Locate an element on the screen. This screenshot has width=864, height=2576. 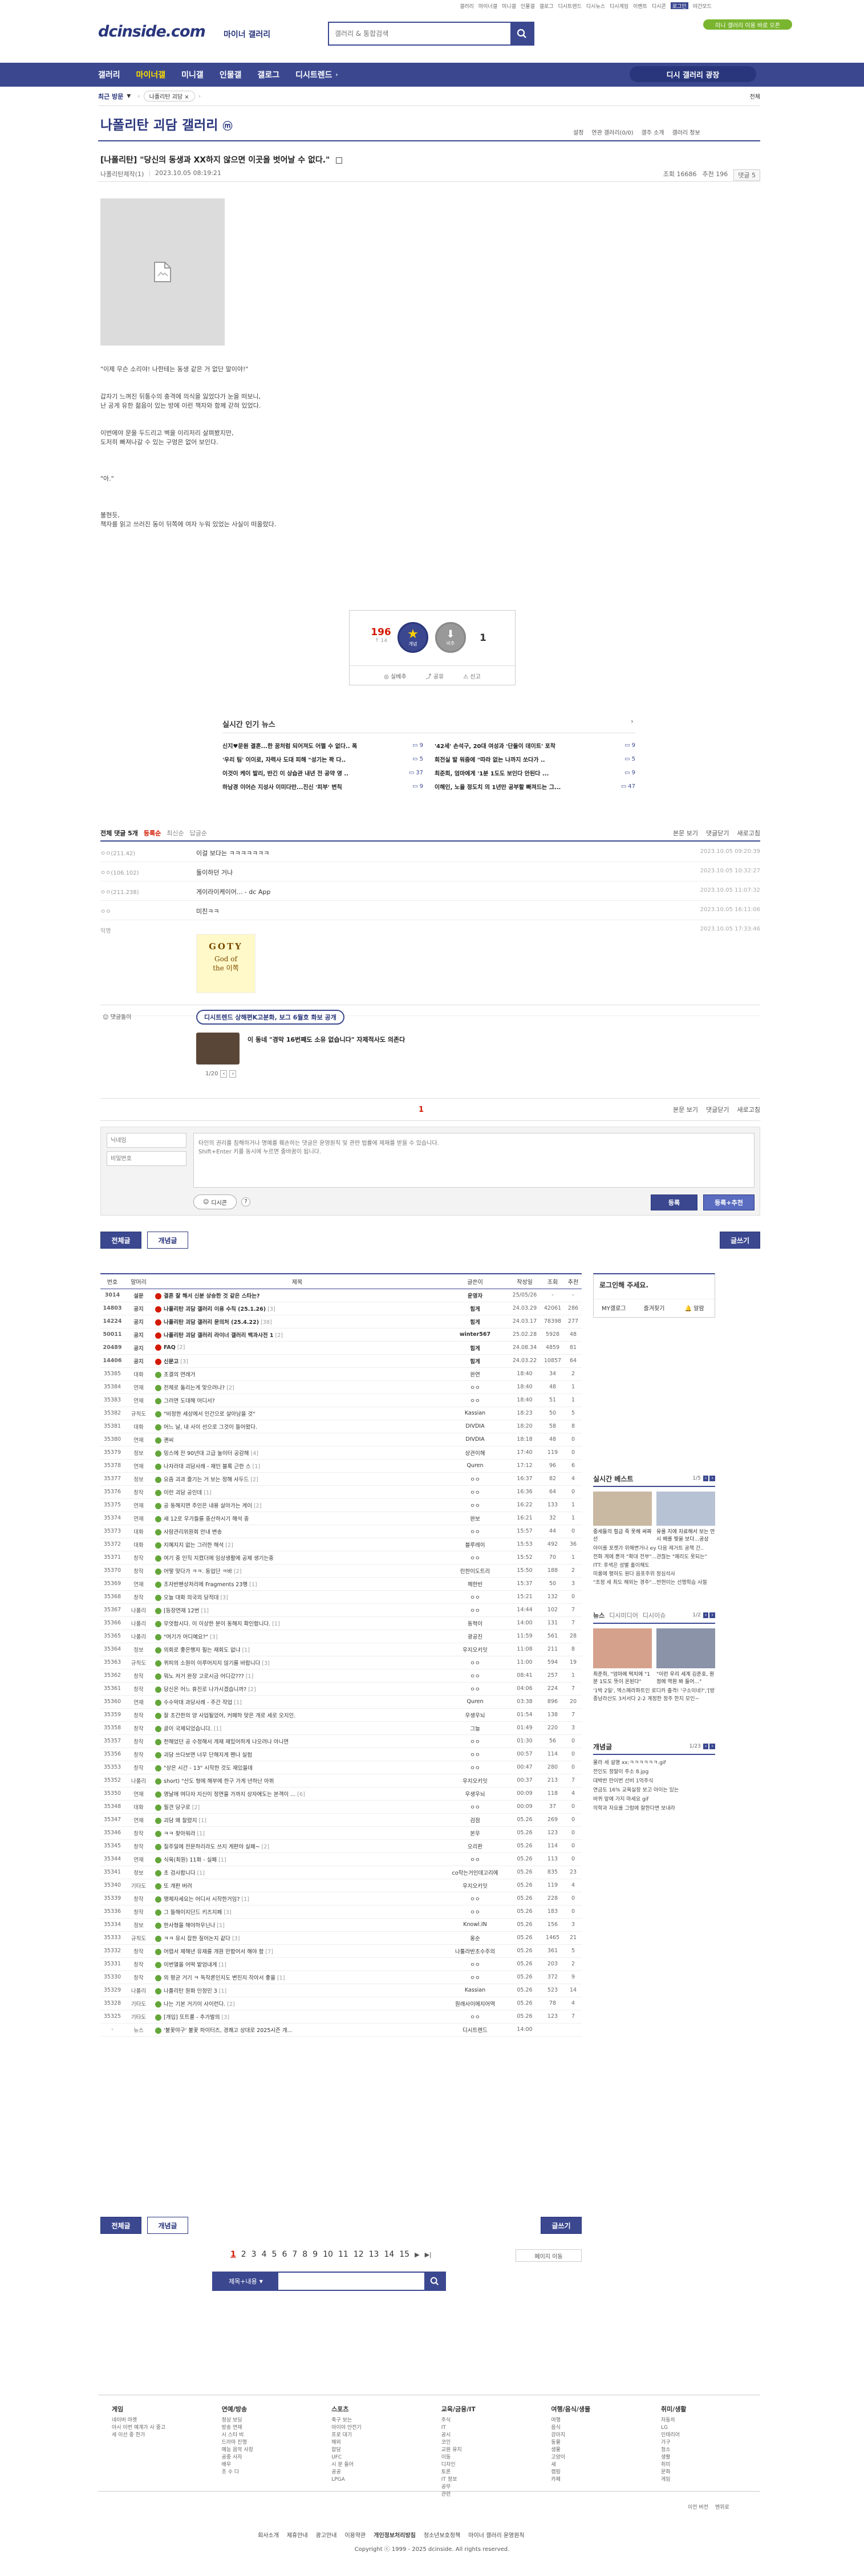
post-subject: 식육(최원) 11화 - 실패 [1] is located at coordinates (297, 1859).